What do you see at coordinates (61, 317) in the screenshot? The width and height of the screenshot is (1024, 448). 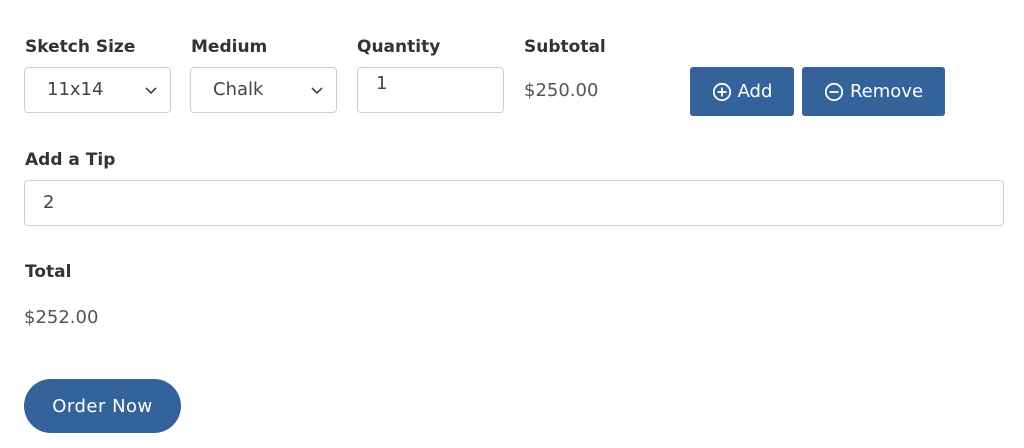 I see `total-value: $252.00` at bounding box center [61, 317].